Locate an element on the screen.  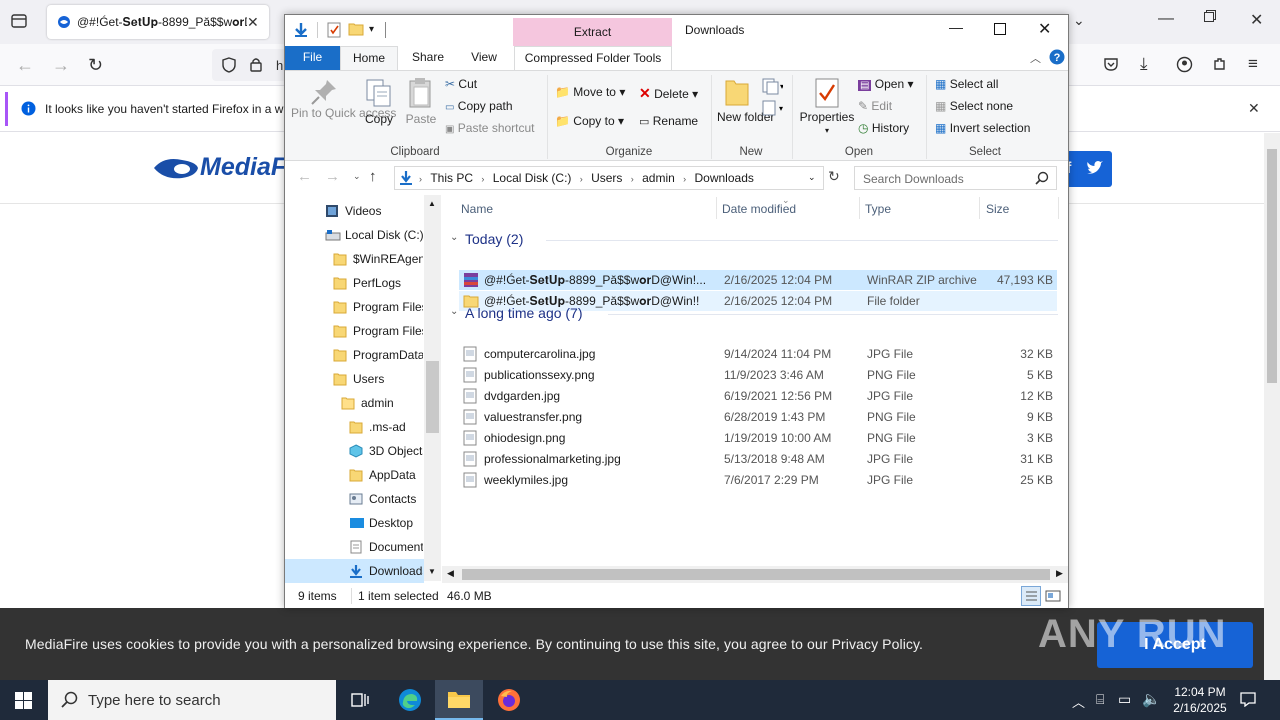
delete-button: ✕ Delete ▾ is located at coordinates (668, 93).